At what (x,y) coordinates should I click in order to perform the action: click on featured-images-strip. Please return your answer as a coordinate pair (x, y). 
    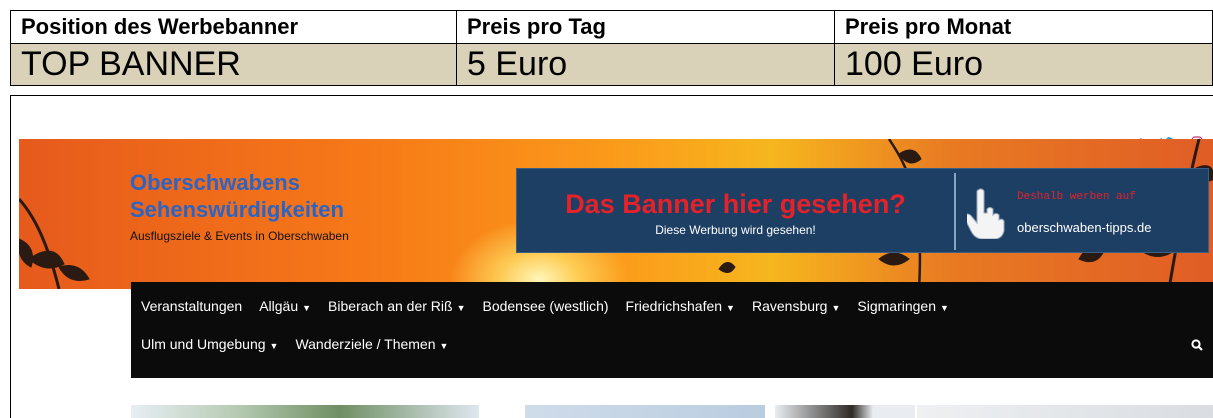
    Looking at the image, I should click on (672, 411).